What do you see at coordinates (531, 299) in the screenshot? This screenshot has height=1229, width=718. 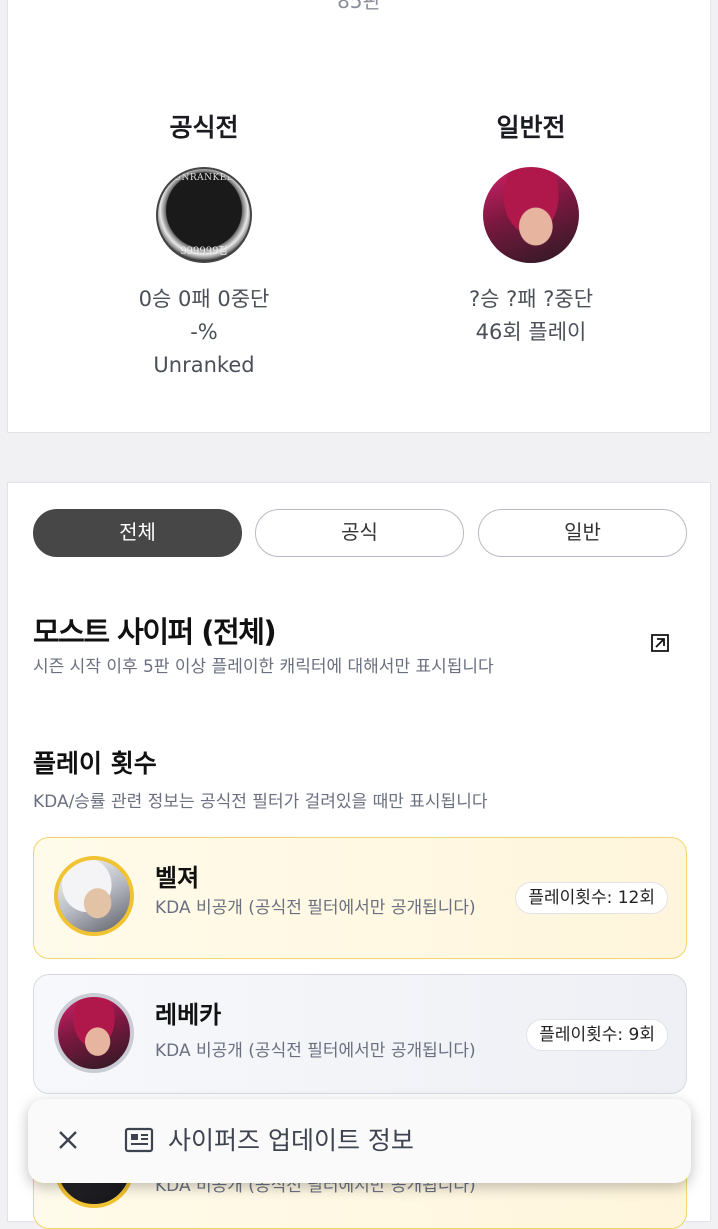 I see `normal-record: ?승 ?패 ?중단` at bounding box center [531, 299].